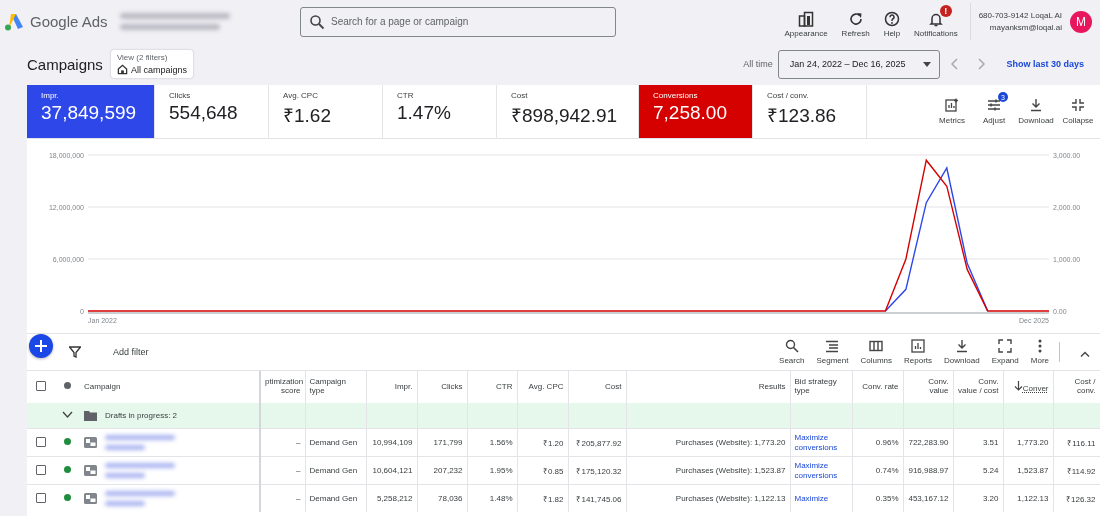  I want to click on toolbar-button: Refresh, so click(855, 21).